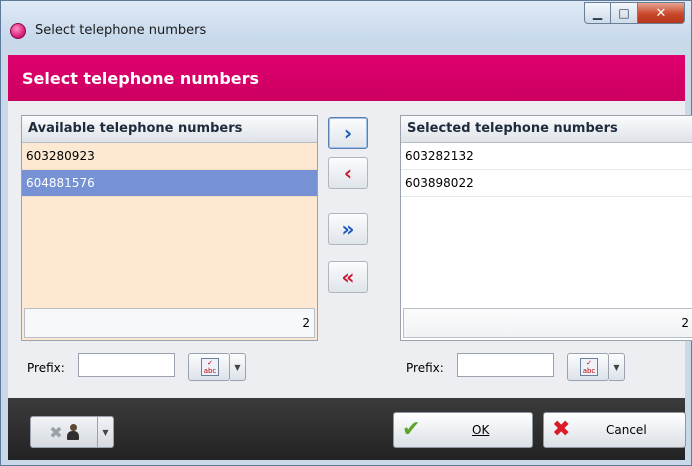  I want to click on left-spellcheck-dropdown: ▼, so click(238, 367).